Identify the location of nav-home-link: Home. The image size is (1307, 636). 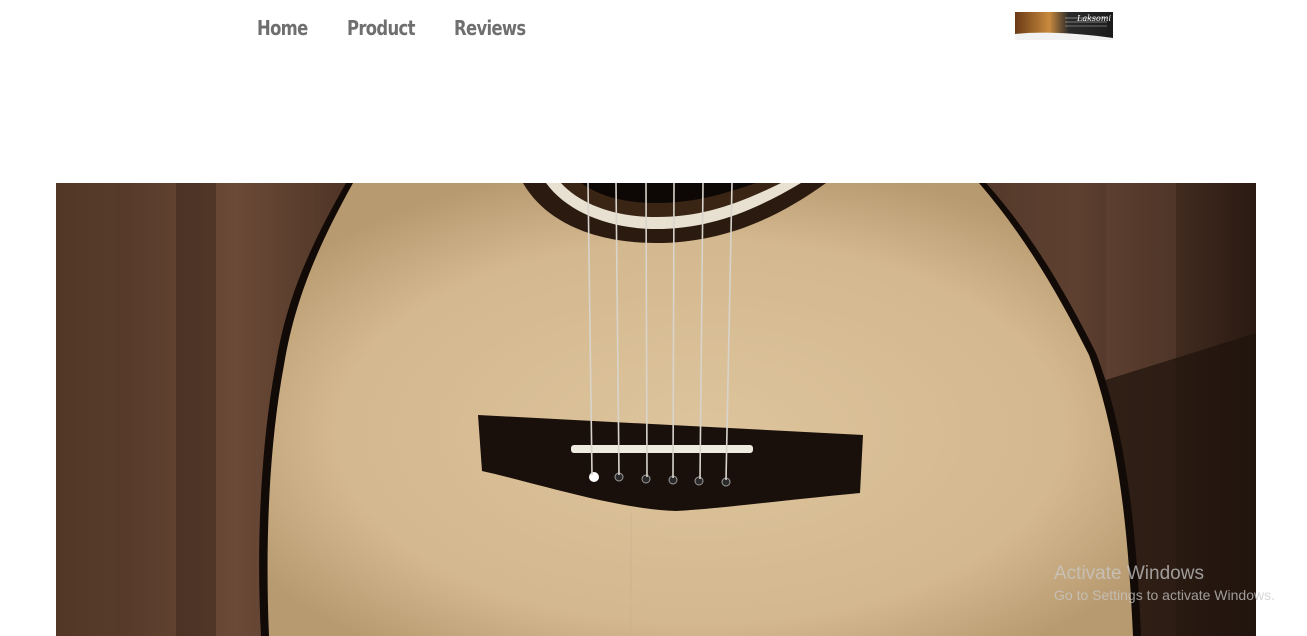
(282, 28).